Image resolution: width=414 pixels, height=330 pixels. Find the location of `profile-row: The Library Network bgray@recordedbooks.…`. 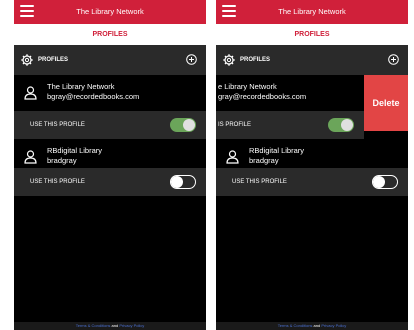

profile-row: The Library Network bgray@recordedbooks.… is located at coordinates (110, 93).